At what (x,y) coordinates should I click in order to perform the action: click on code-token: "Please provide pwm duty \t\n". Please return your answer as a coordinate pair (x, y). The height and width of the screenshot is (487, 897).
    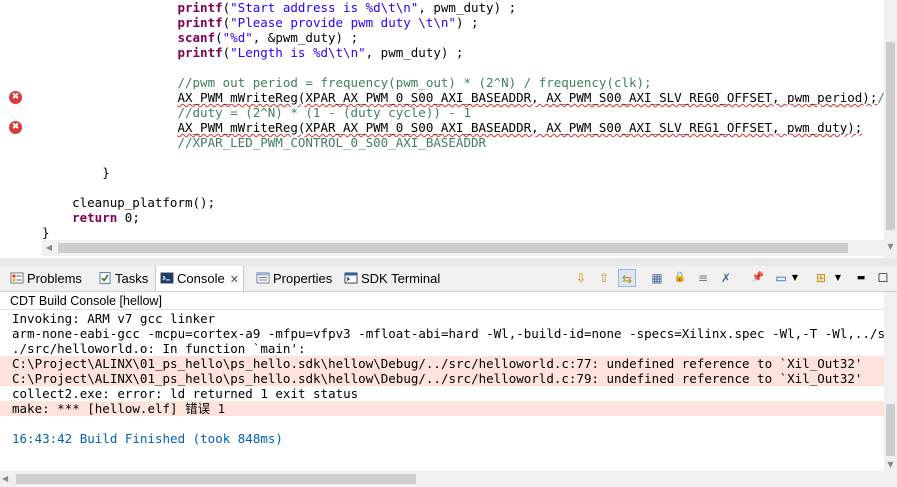
    Looking at the image, I should click on (343, 22).